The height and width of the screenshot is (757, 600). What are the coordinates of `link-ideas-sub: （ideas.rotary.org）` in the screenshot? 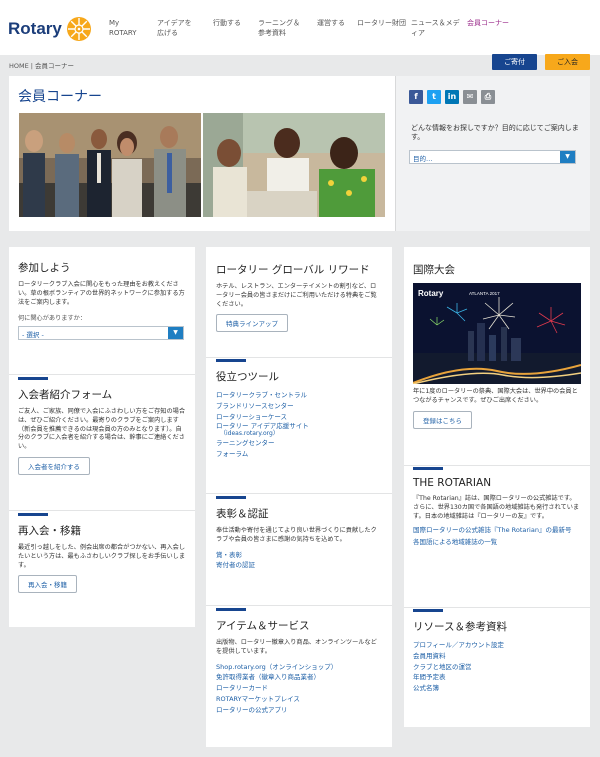 It's located at (301, 434).